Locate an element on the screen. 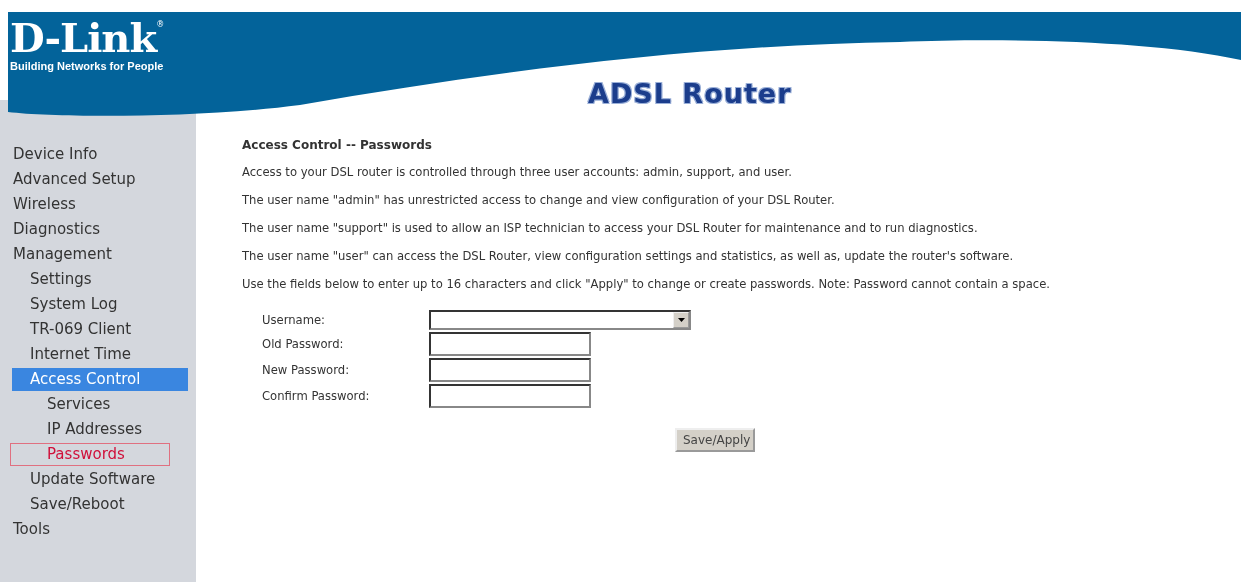 This screenshot has width=1241, height=582. sidebar-item: Passwords is located at coordinates (90, 454).